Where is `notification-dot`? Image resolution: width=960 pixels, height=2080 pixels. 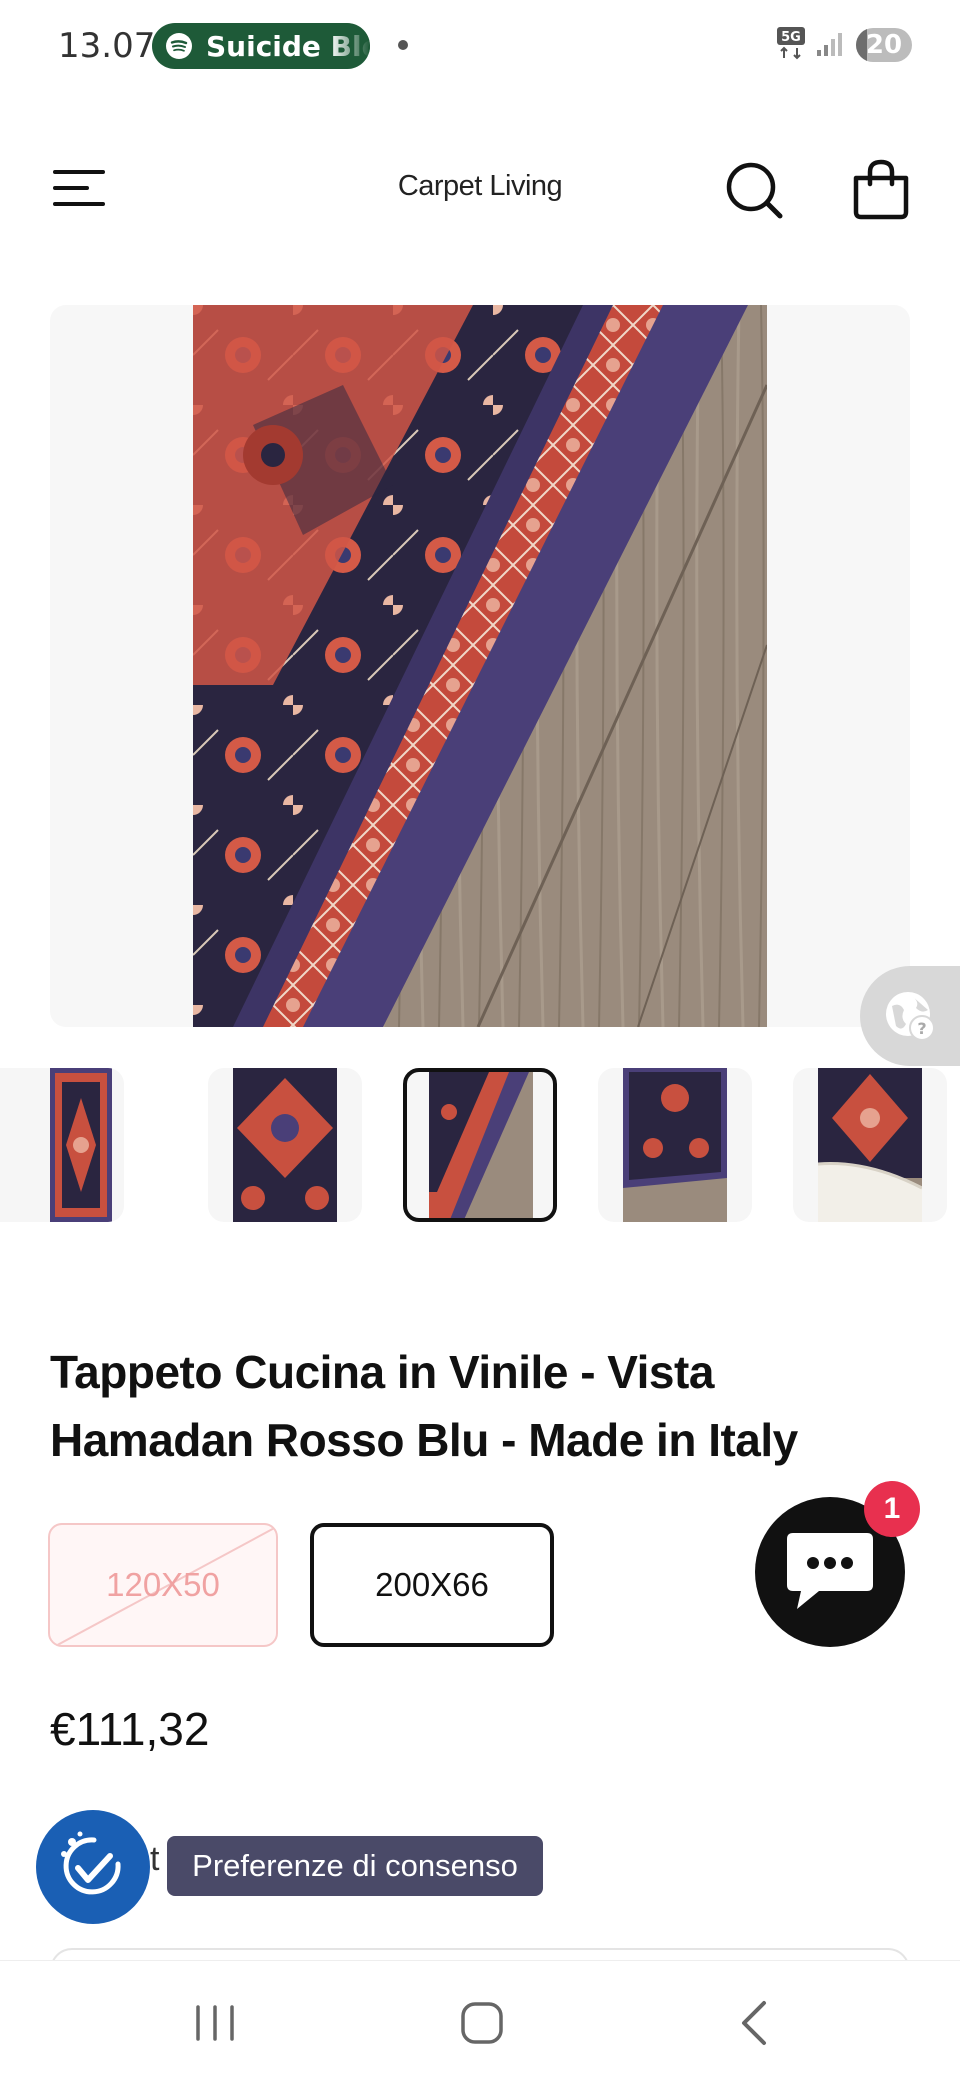 notification-dot is located at coordinates (403, 45).